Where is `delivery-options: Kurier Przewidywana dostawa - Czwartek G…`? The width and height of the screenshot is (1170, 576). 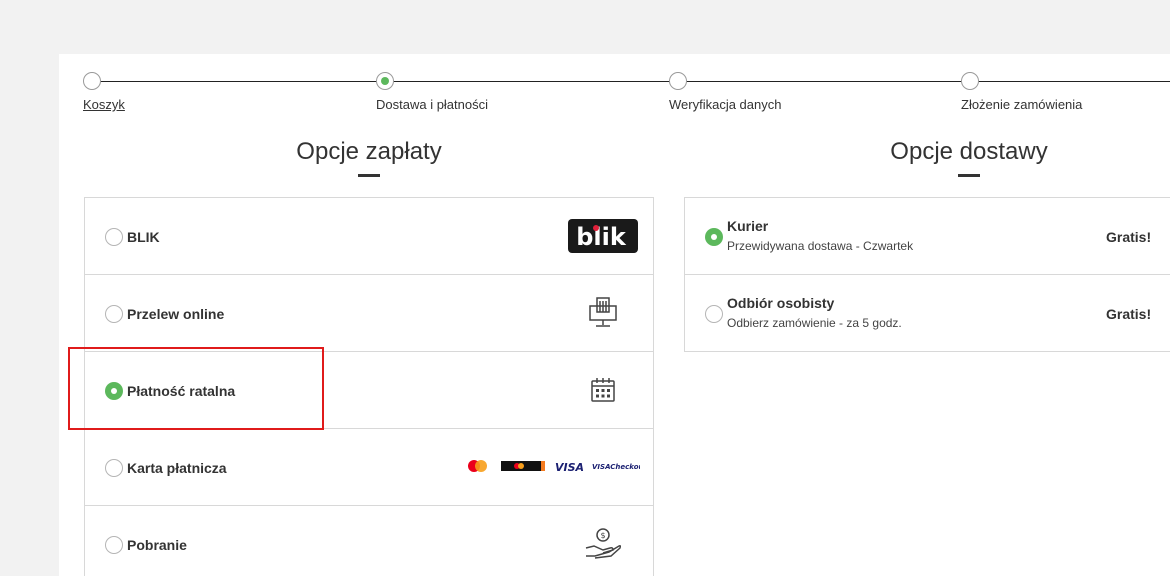 delivery-options: Kurier Przewidywana dostawa - Czwartek G… is located at coordinates (927, 274).